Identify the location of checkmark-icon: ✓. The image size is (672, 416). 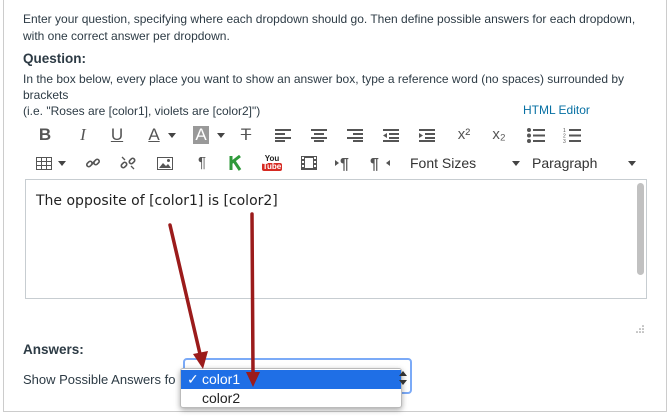
(193, 379).